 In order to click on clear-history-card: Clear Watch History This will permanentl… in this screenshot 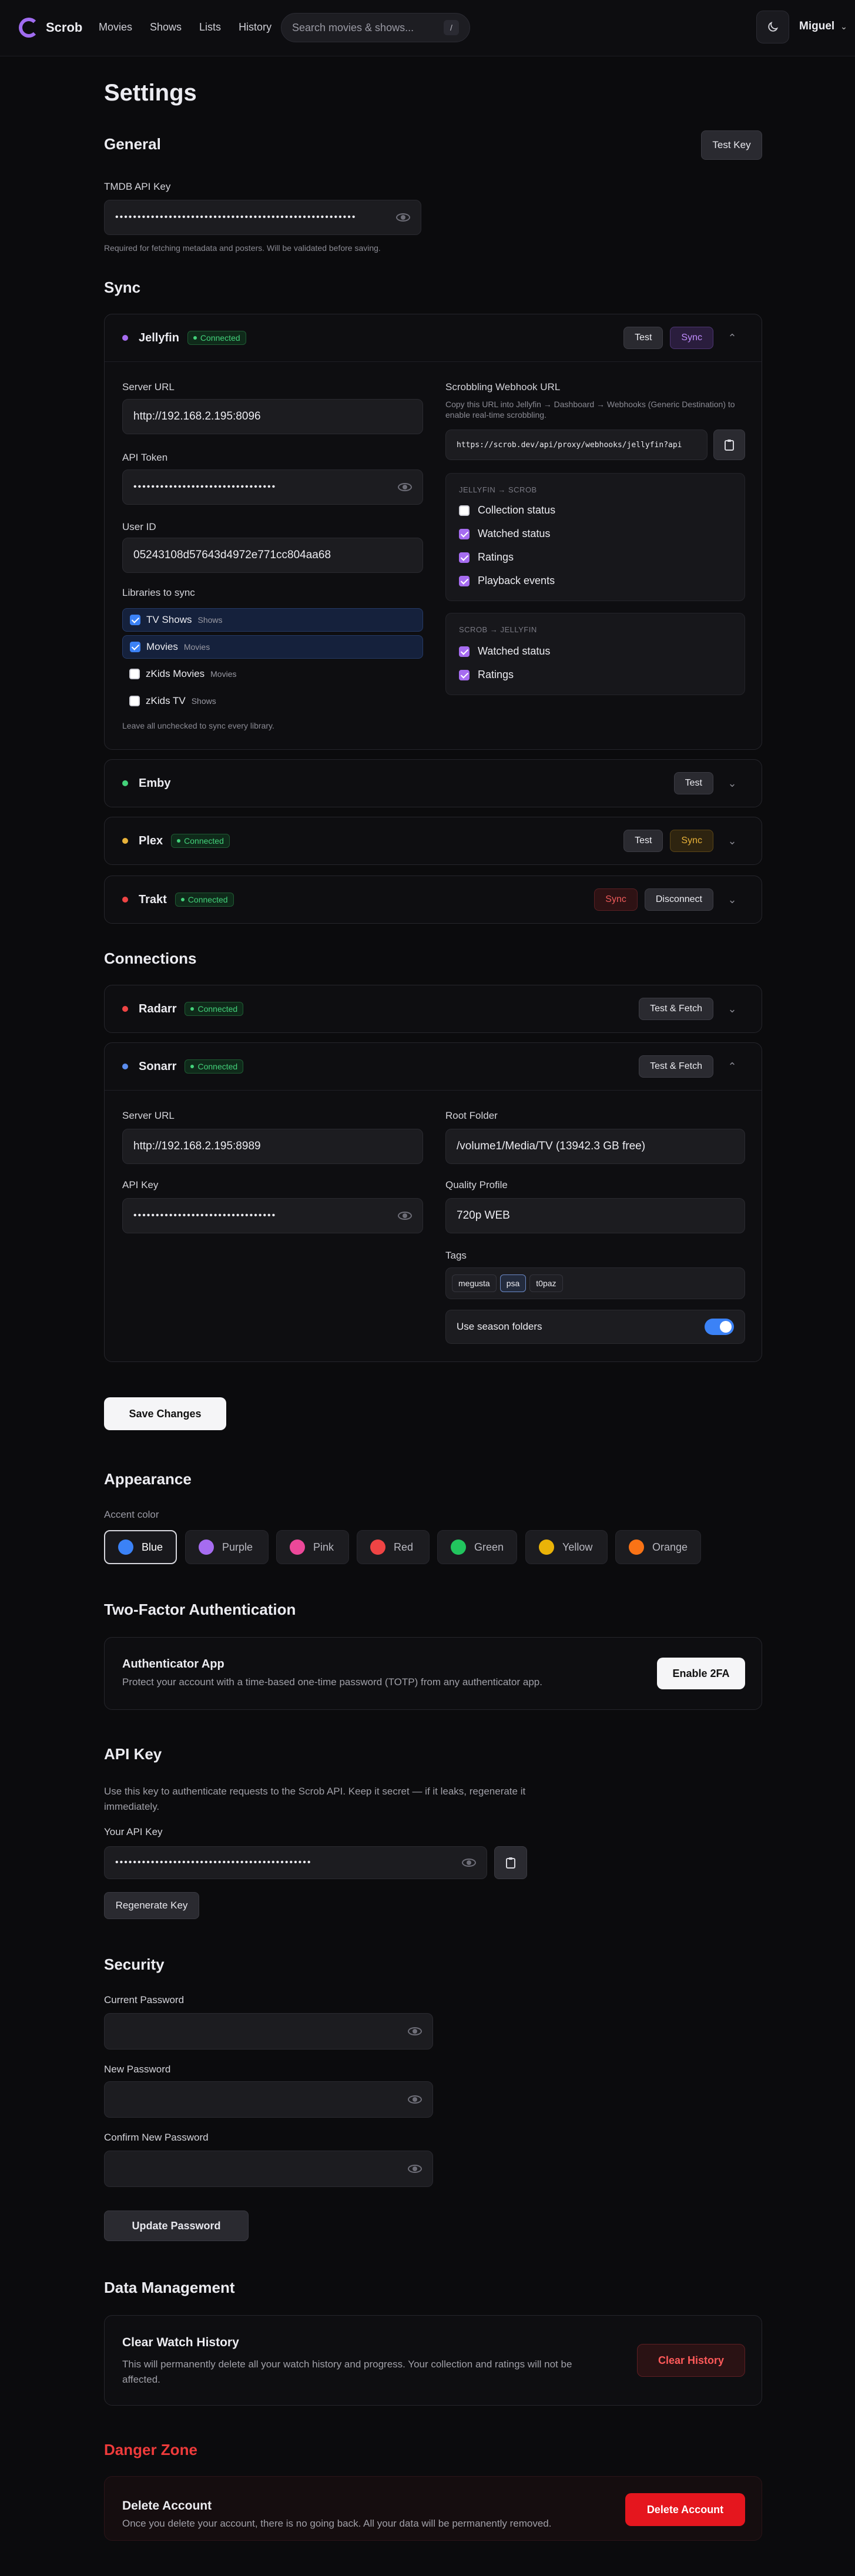, I will do `click(433, 2360)`.